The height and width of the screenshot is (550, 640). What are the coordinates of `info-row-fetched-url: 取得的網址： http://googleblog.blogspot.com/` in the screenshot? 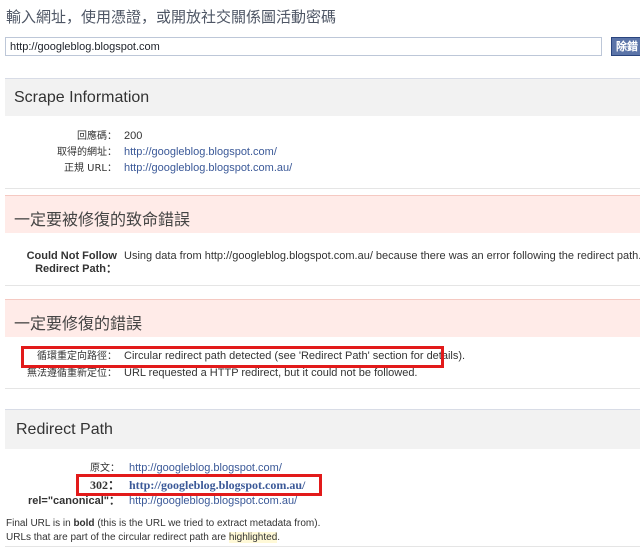 It's located at (320, 152).